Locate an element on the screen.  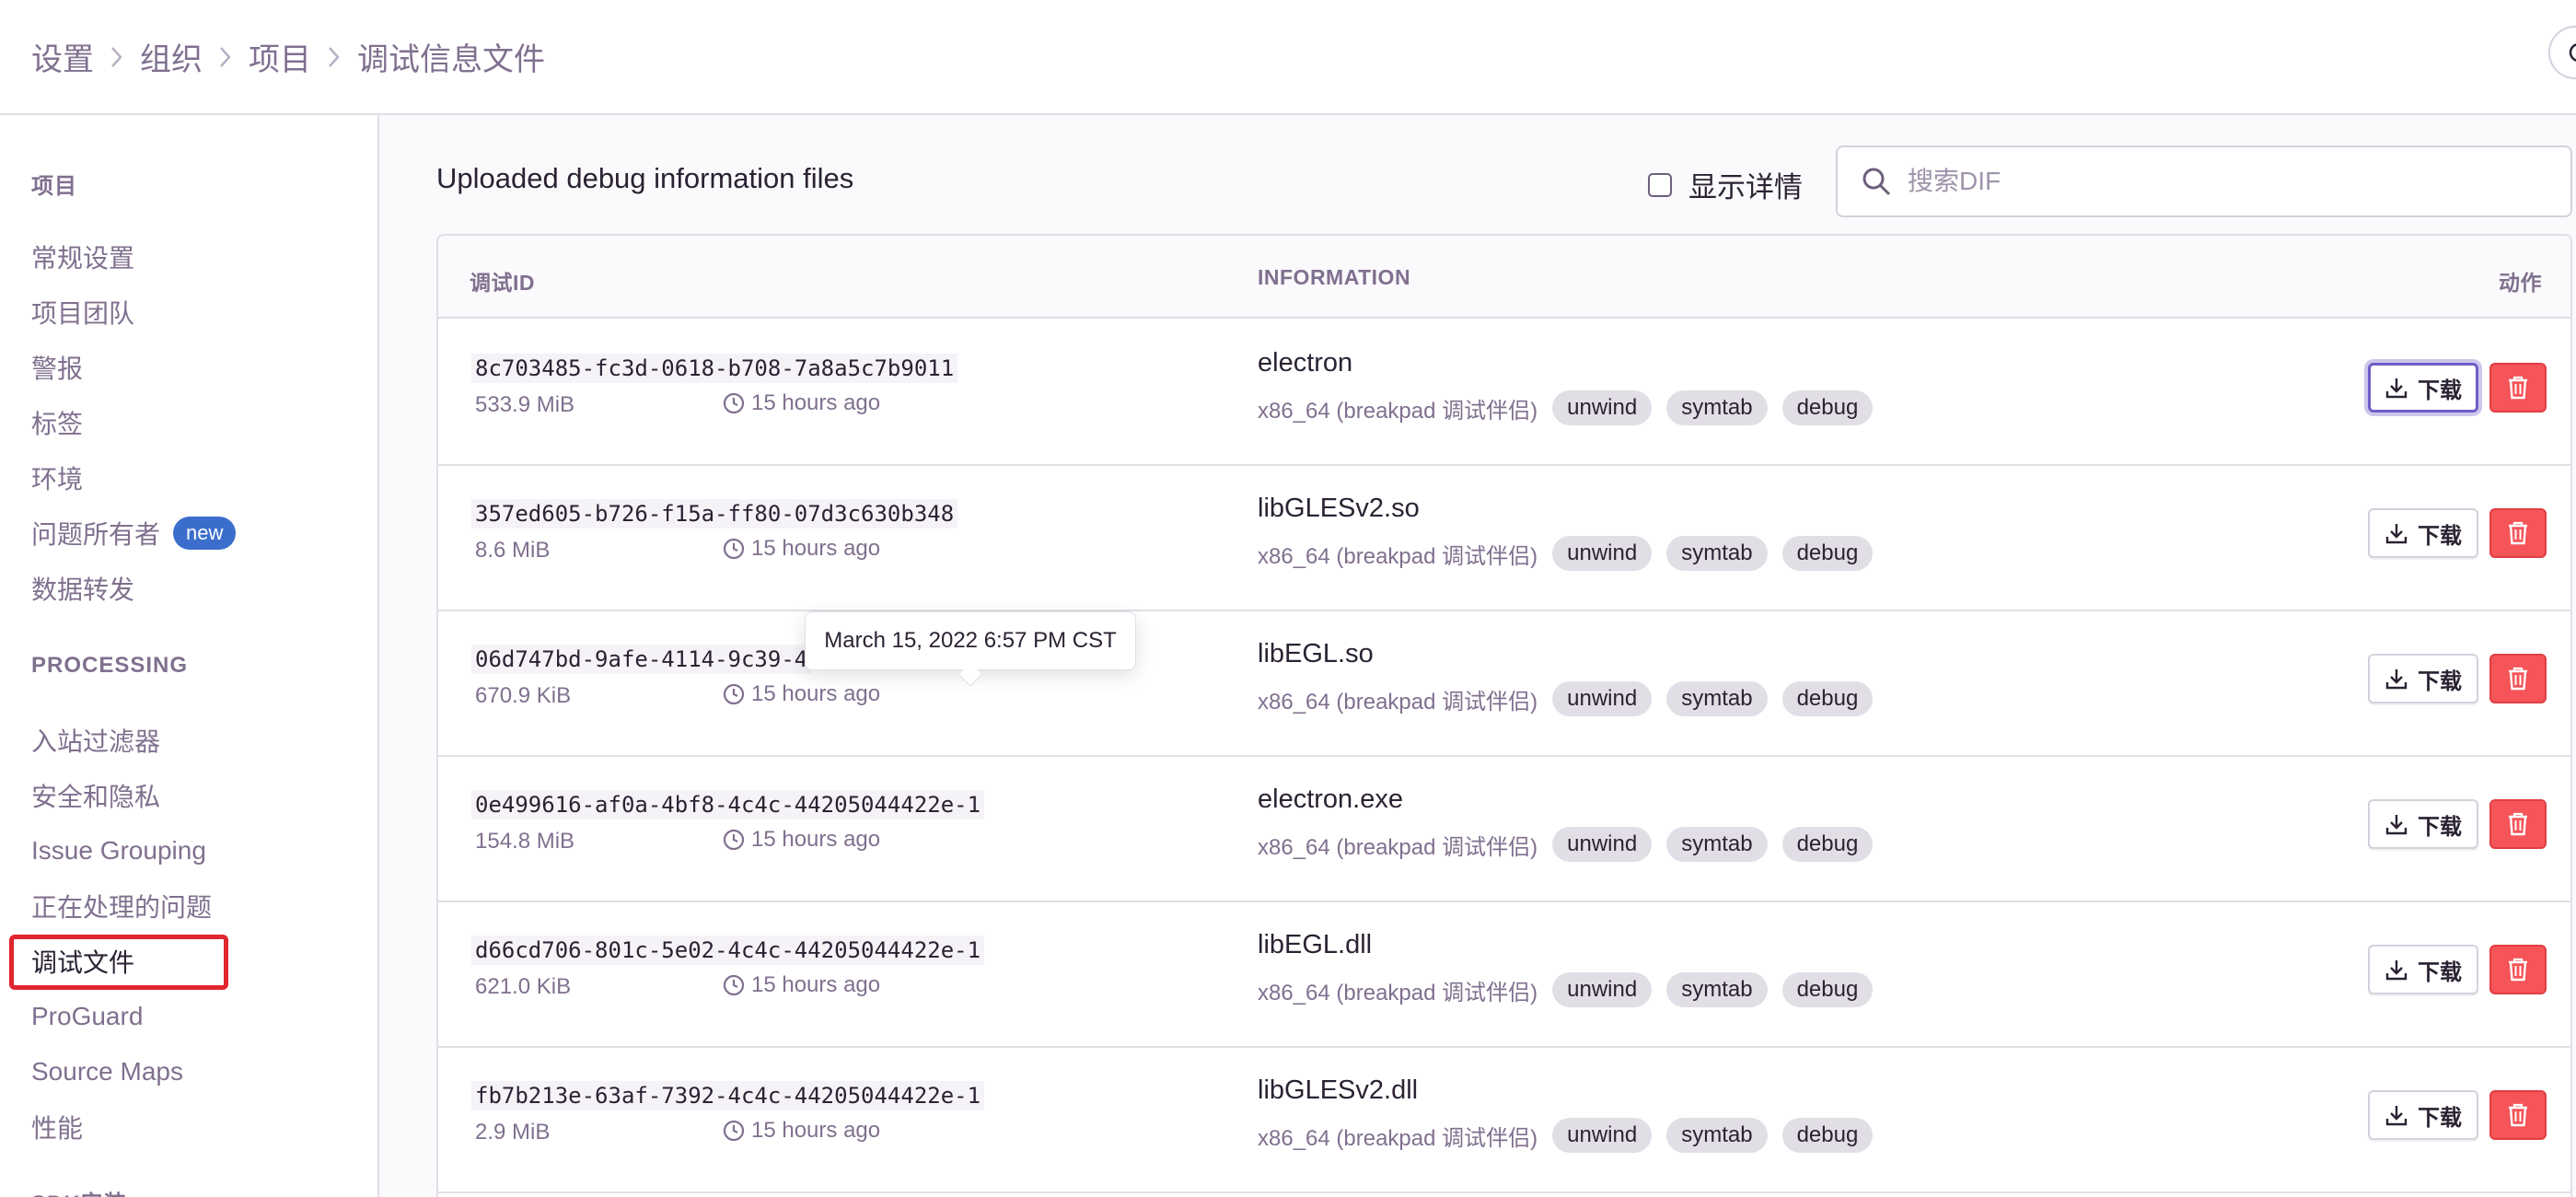
sidebar-item-source-maps: Source Maps is located at coordinates (107, 1071).